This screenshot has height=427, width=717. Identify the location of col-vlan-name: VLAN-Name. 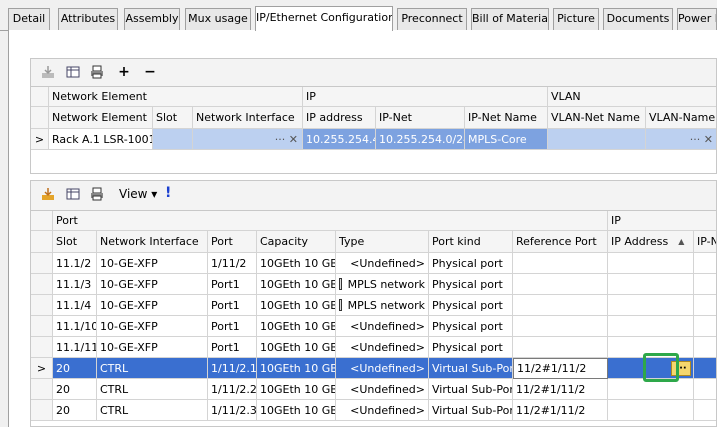
(681, 118).